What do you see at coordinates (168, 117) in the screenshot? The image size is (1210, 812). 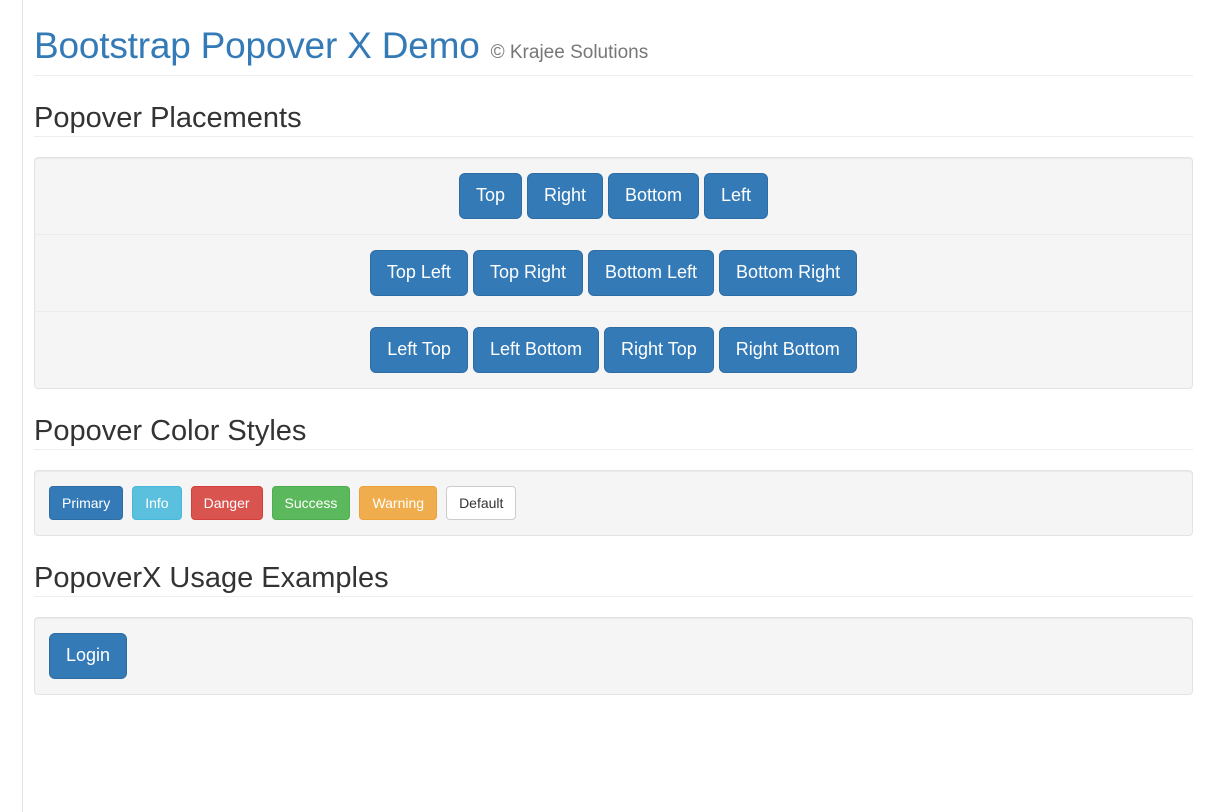 I see `section-heading-placements: Popover Placements` at bounding box center [168, 117].